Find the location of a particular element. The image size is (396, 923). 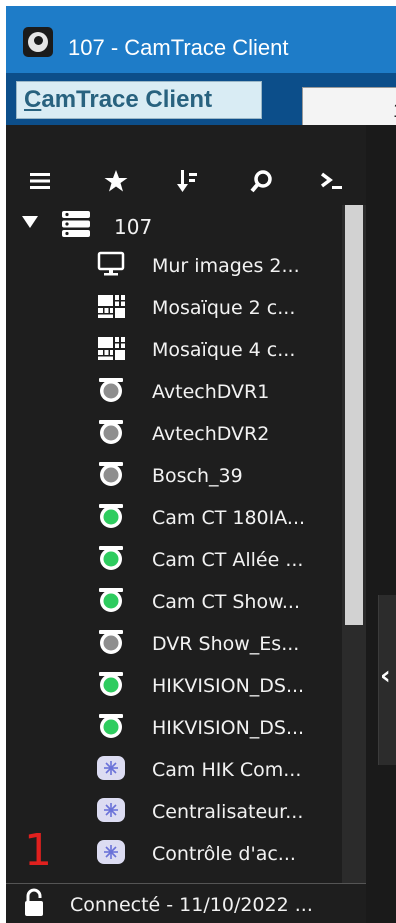

tree-root-label: 107 is located at coordinates (133, 227).